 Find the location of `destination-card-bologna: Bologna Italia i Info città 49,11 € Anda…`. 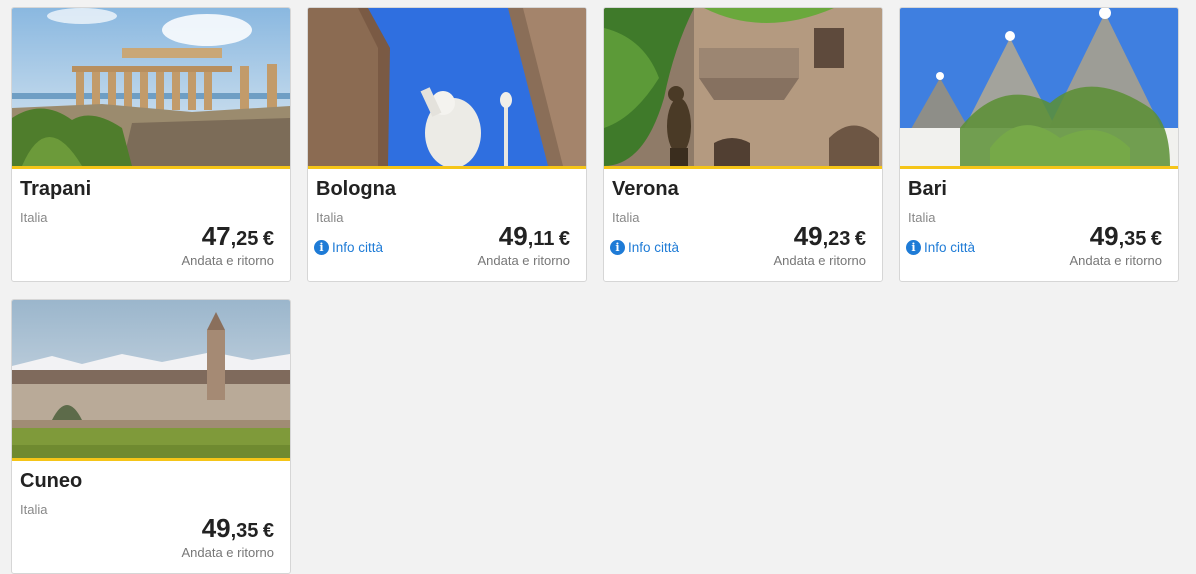

destination-card-bologna: Bologna Italia i Info città 49,11 € Anda… is located at coordinates (447, 144).